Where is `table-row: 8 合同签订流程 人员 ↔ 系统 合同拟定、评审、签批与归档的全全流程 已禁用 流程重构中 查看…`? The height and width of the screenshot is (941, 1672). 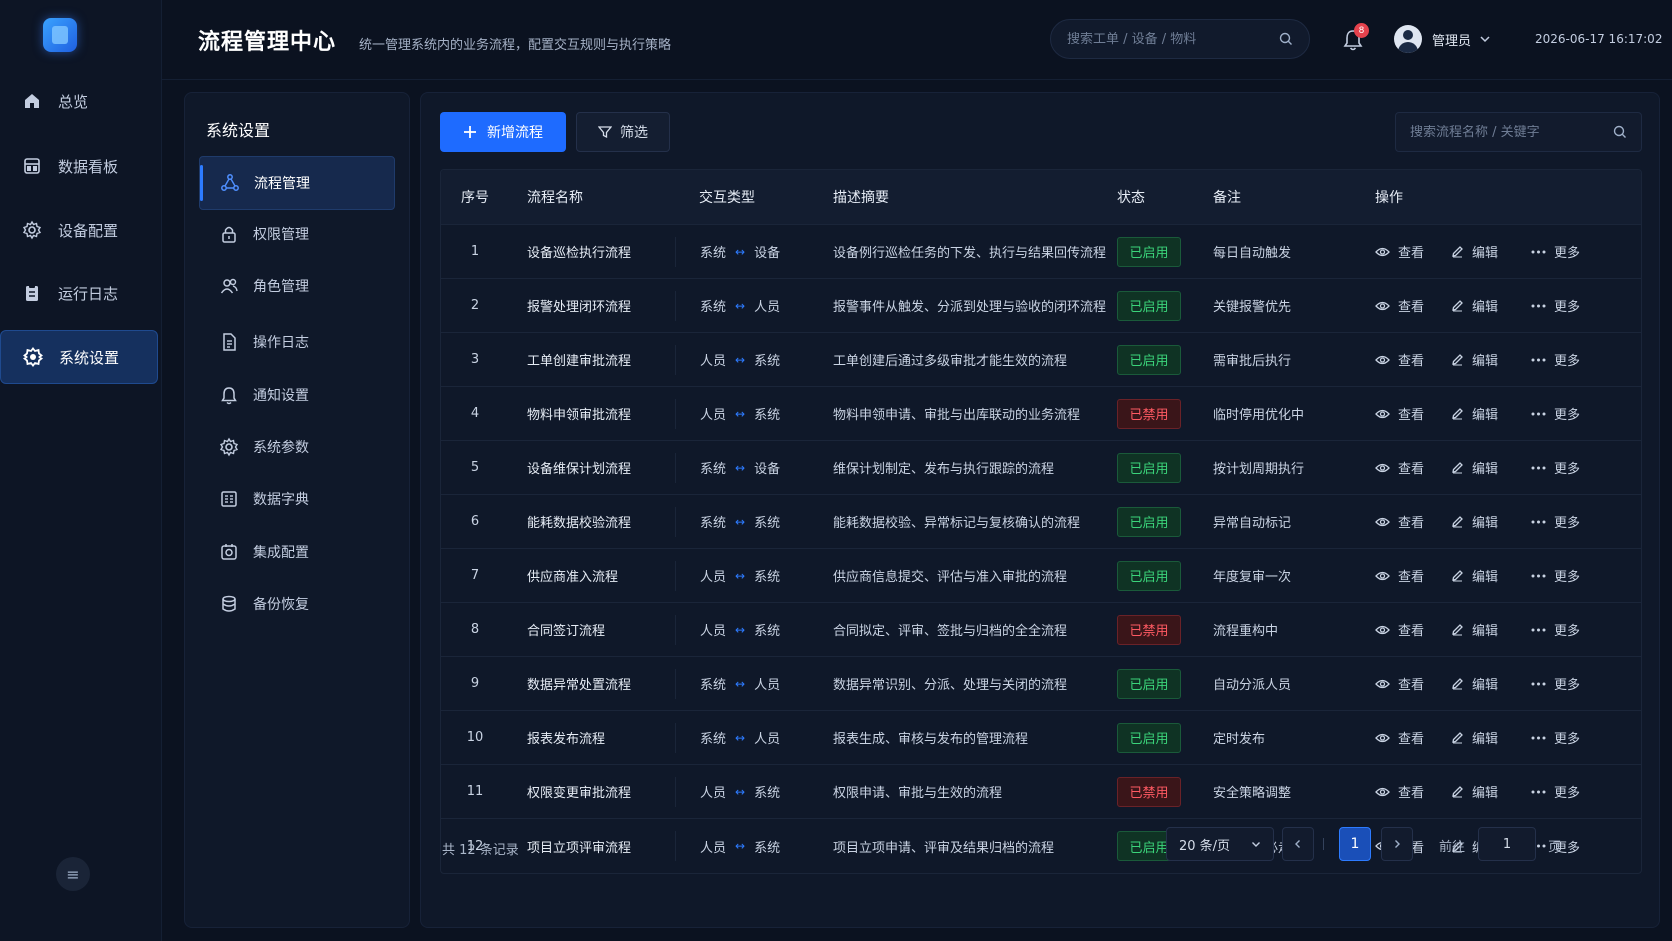
table-row: 8 合同签订流程 人员 ↔ 系统 合同拟定、评审、签批与归档的全全流程 已禁用 流程重构中 查看… is located at coordinates (1041, 630).